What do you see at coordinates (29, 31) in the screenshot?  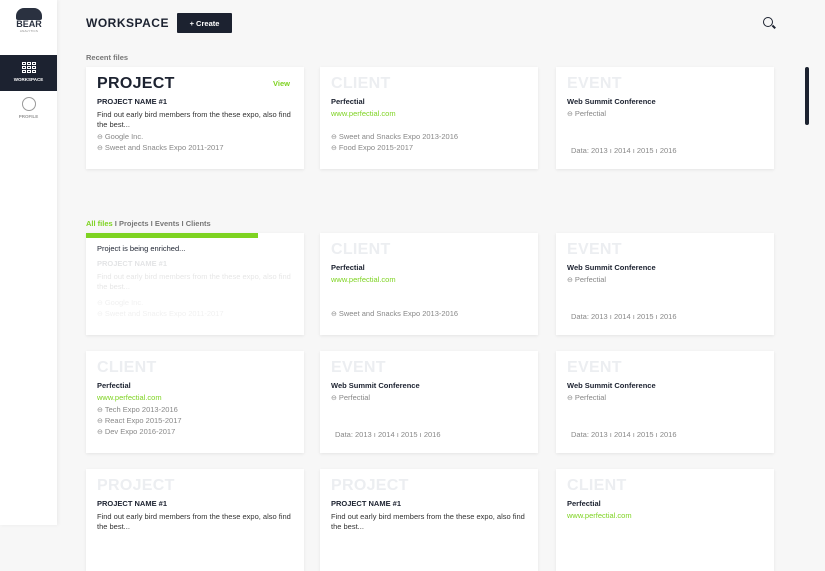 I see `logo-subtitle: ANALYTICS` at bounding box center [29, 31].